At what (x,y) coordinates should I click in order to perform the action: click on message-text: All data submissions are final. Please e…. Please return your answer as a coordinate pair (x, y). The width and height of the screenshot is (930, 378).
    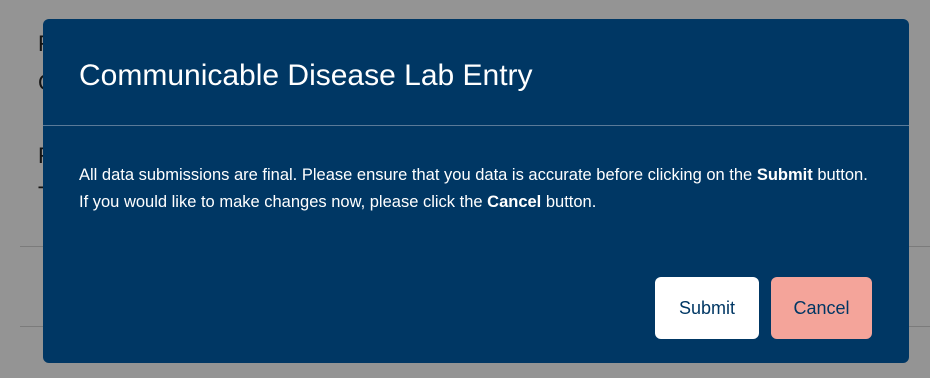
    Looking at the image, I should click on (418, 175).